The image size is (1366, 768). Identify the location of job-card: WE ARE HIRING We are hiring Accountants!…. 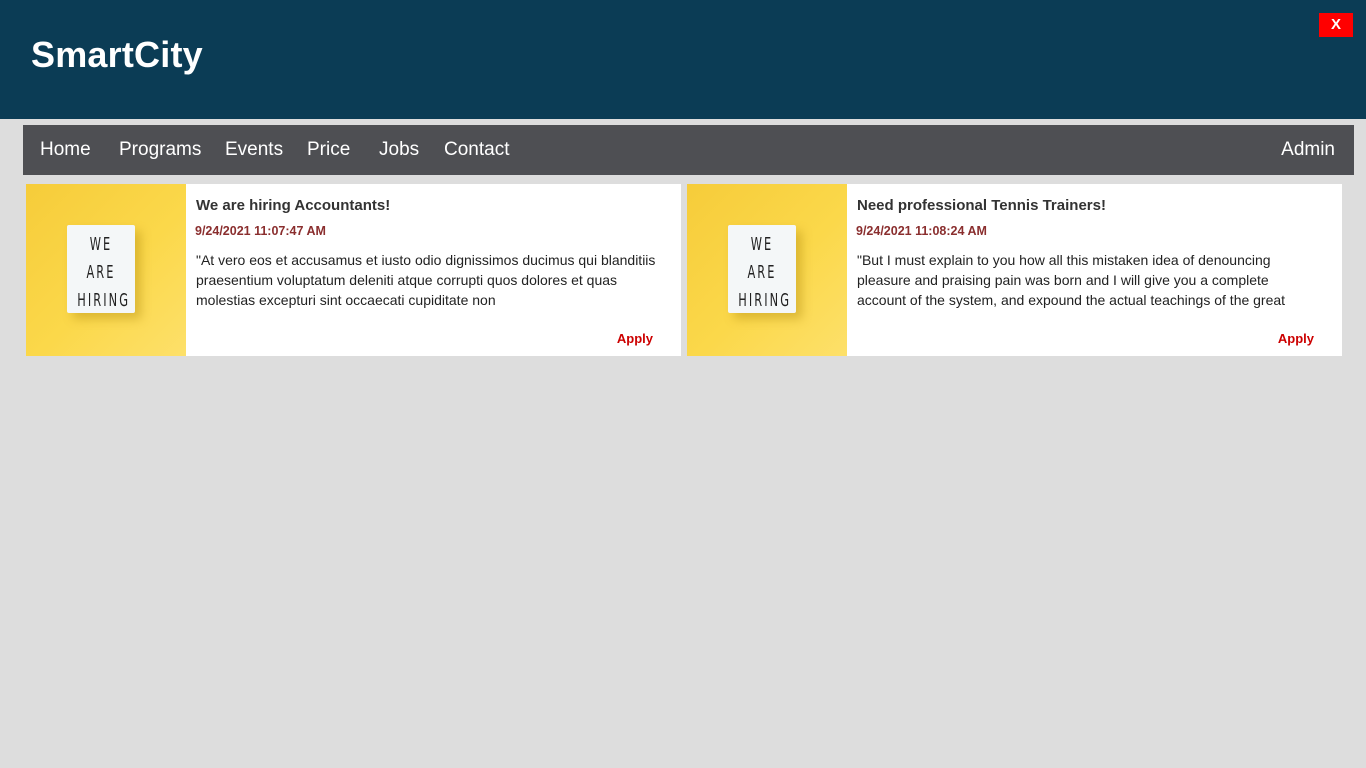
(353, 270).